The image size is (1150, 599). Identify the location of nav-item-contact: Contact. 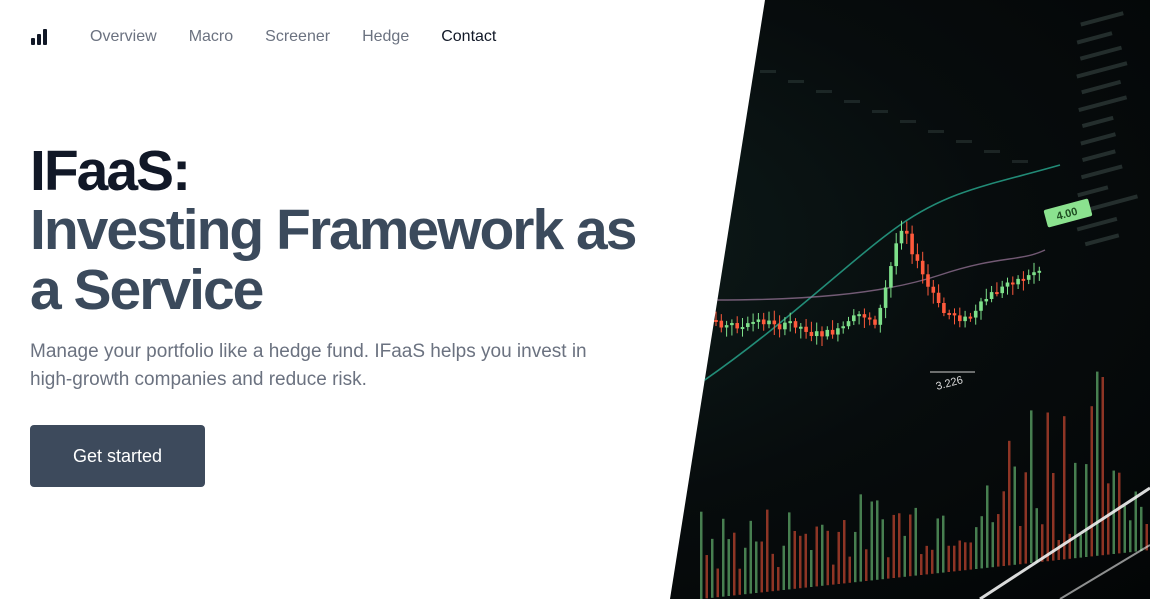
(468, 37).